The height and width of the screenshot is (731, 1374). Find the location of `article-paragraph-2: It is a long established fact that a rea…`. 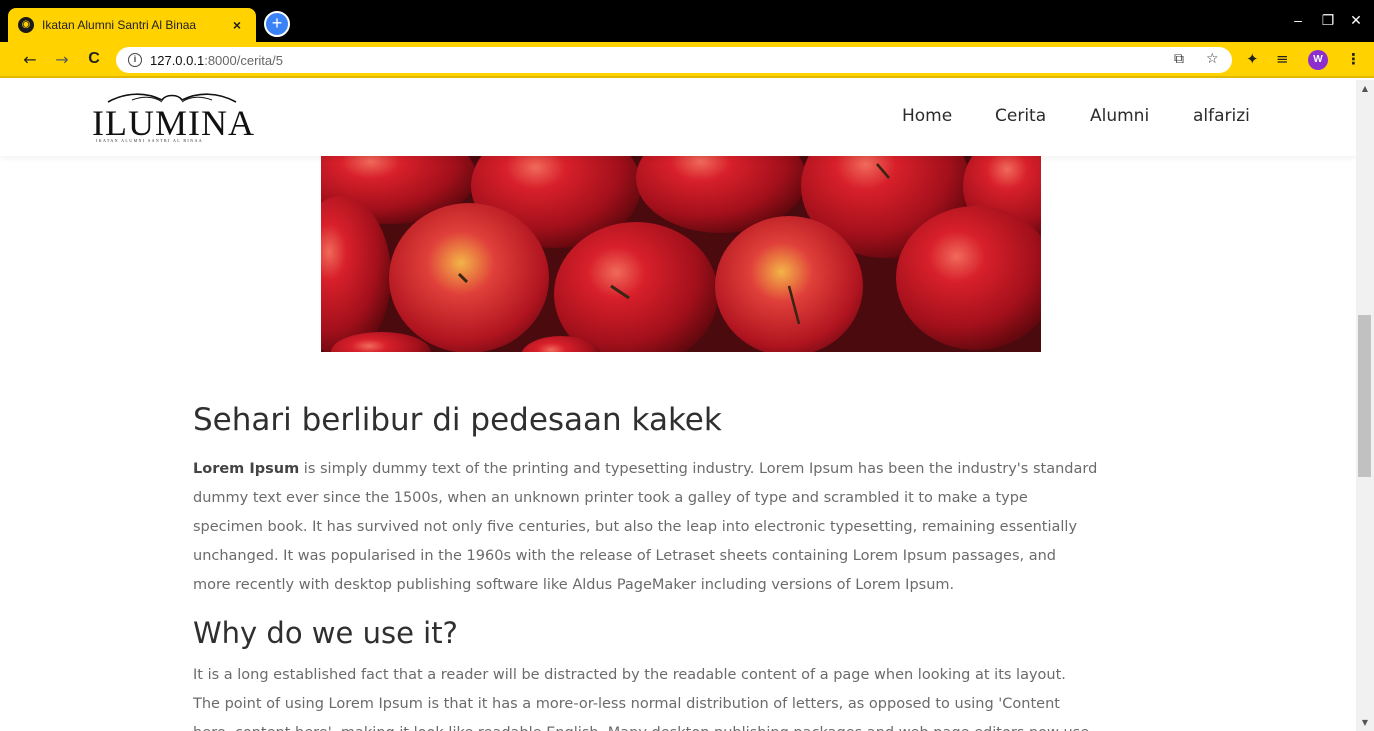

article-paragraph-2: It is a long established fact that a rea… is located at coordinates (685, 696).